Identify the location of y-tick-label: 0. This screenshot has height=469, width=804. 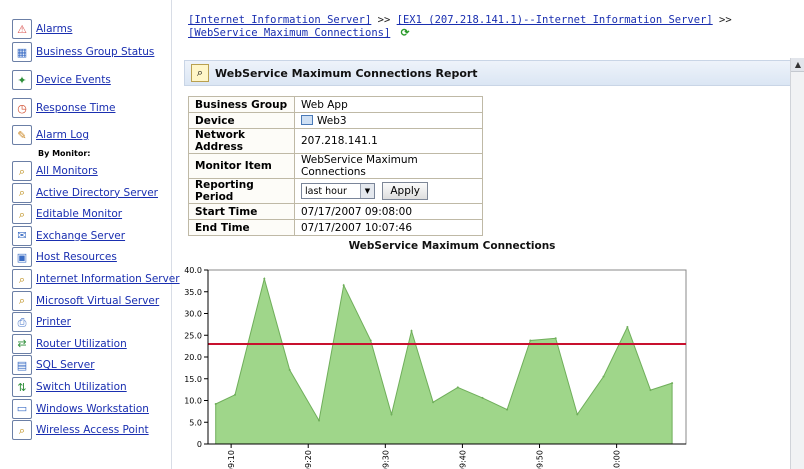
(199, 444).